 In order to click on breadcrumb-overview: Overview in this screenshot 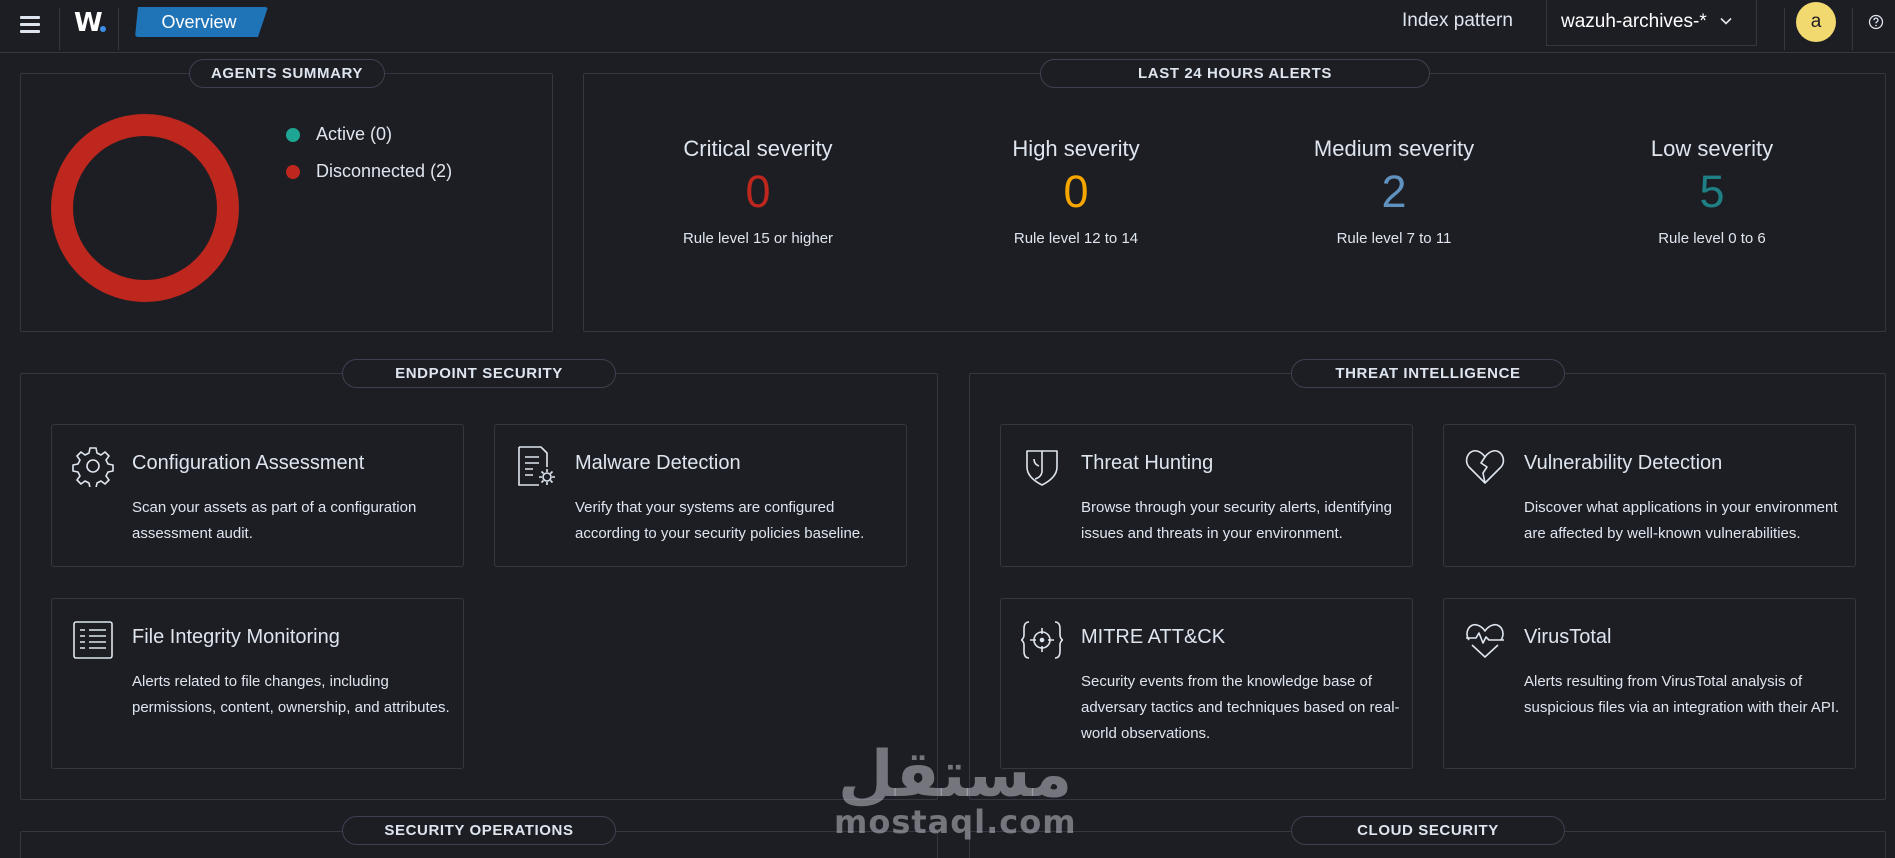, I will do `click(199, 22)`.